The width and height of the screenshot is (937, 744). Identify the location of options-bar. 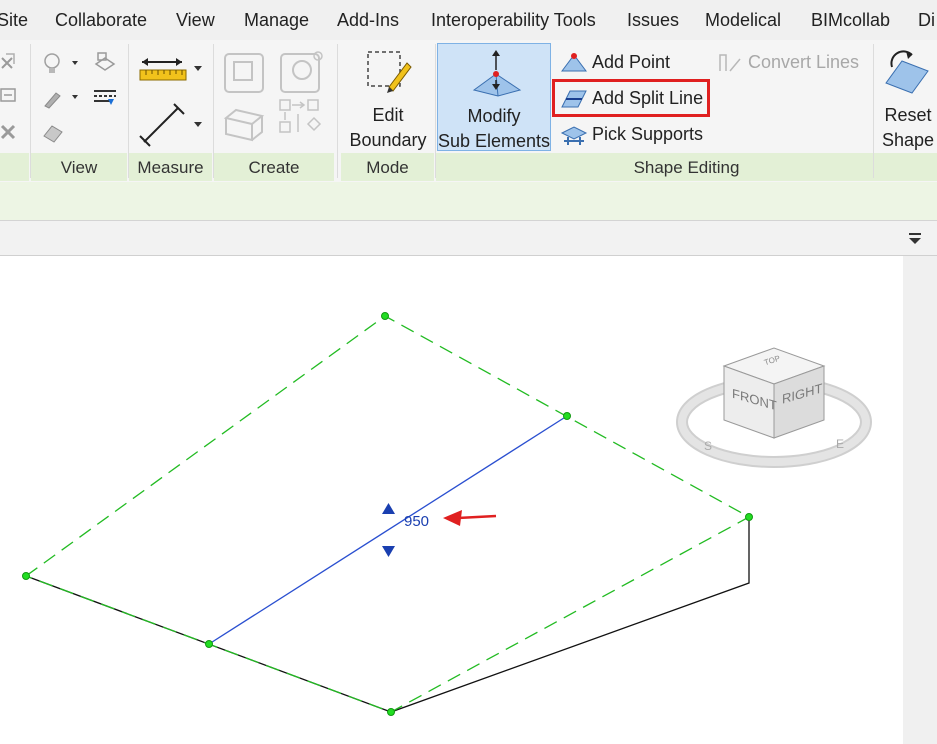
(468, 201).